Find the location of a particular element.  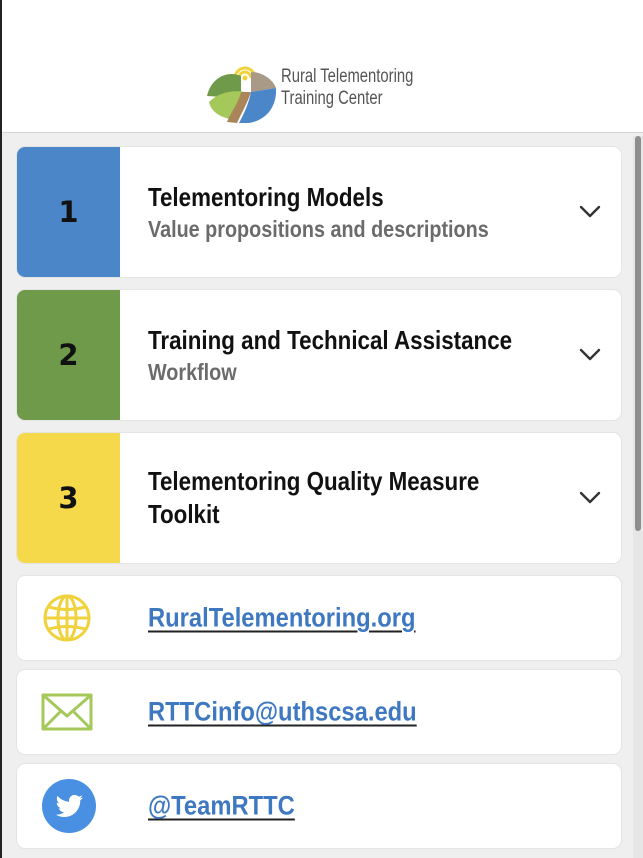

mail-icon is located at coordinates (67, 712).